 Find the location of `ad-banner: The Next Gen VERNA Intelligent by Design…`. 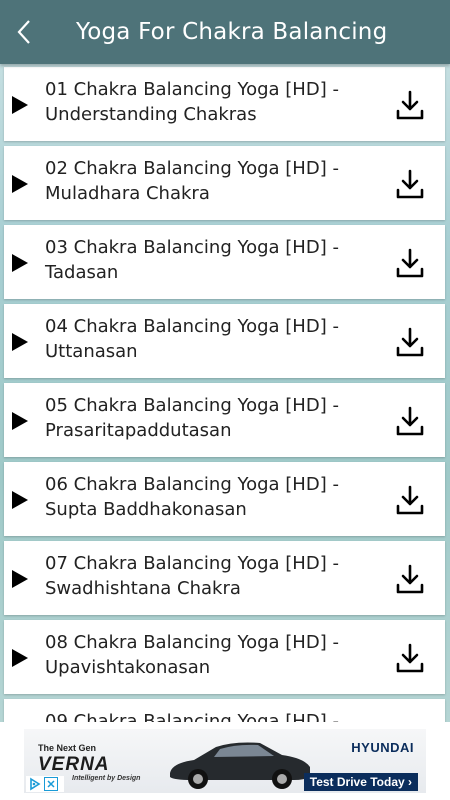

ad-banner: The Next Gen VERNA Intelligent by Design… is located at coordinates (225, 761).